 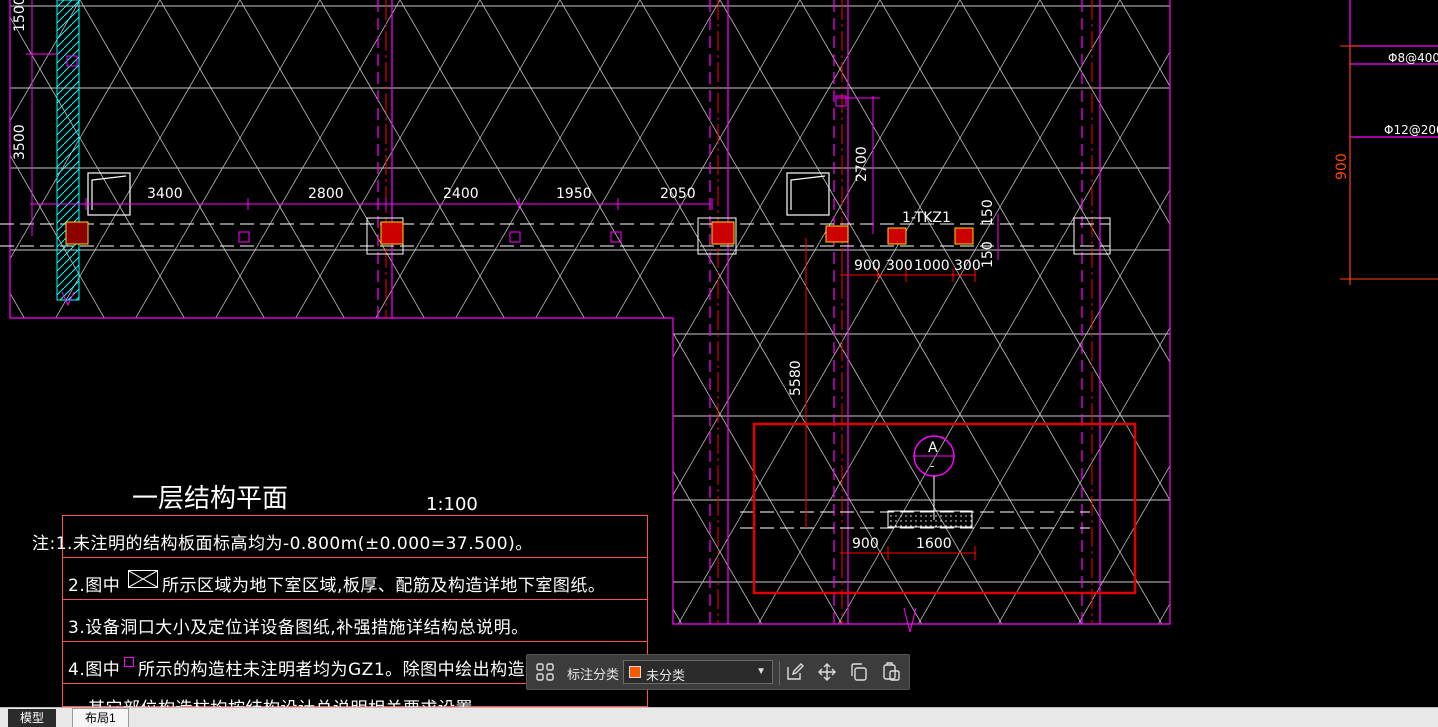 I want to click on dim-2700: 2700, so click(x=862, y=164).